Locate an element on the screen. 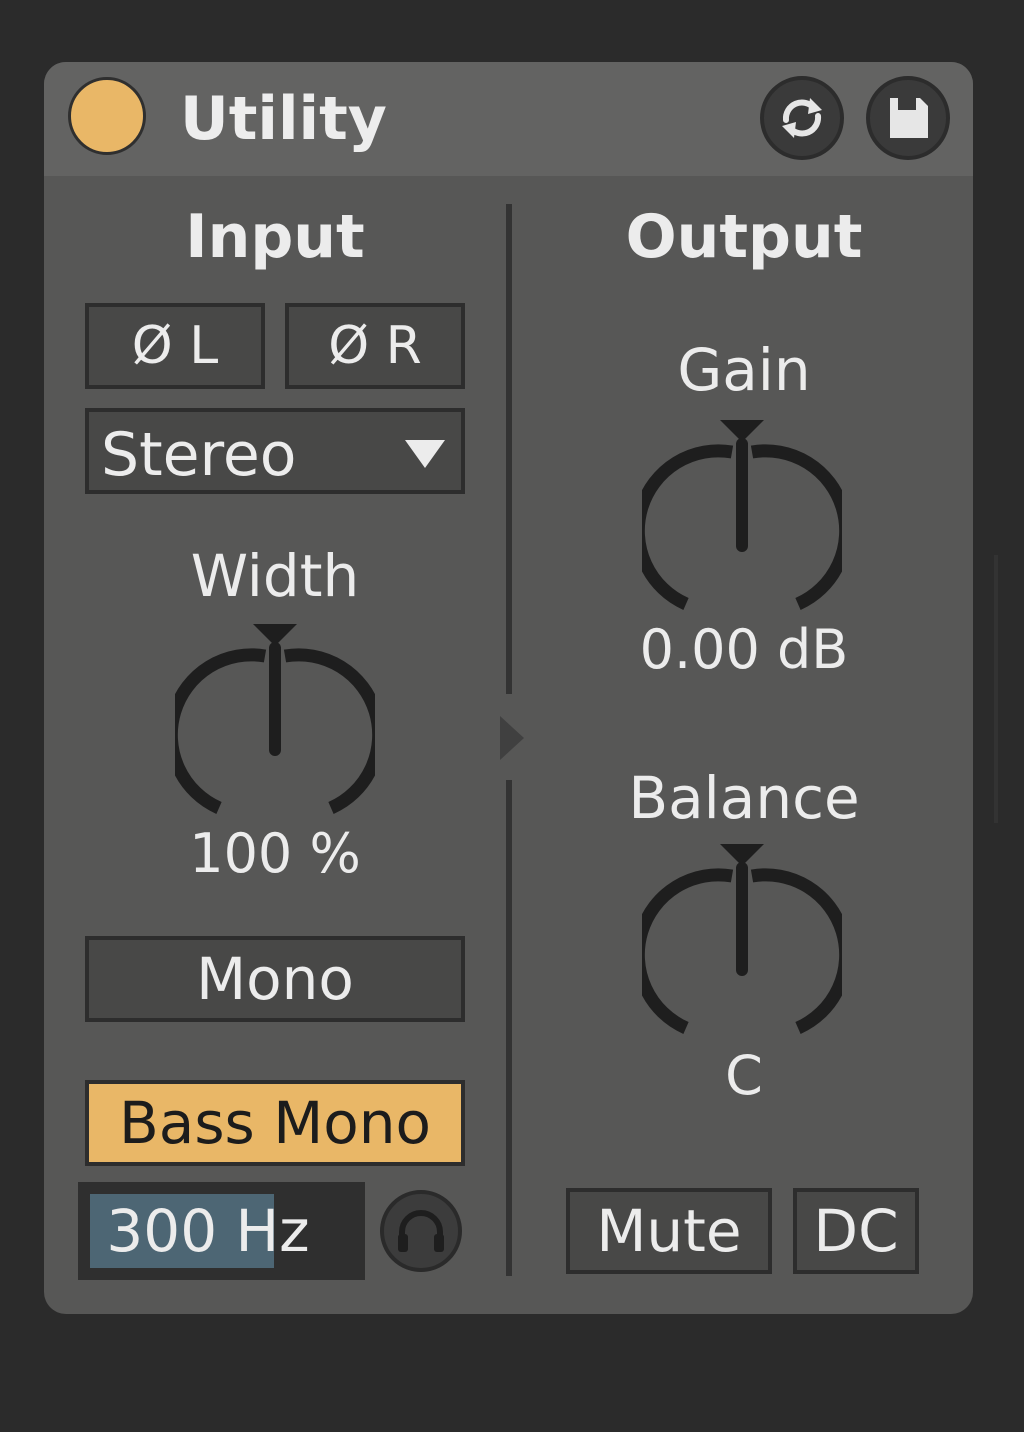 The height and width of the screenshot is (1432, 1024). adjacent-device-edge is located at coordinates (996, 689).